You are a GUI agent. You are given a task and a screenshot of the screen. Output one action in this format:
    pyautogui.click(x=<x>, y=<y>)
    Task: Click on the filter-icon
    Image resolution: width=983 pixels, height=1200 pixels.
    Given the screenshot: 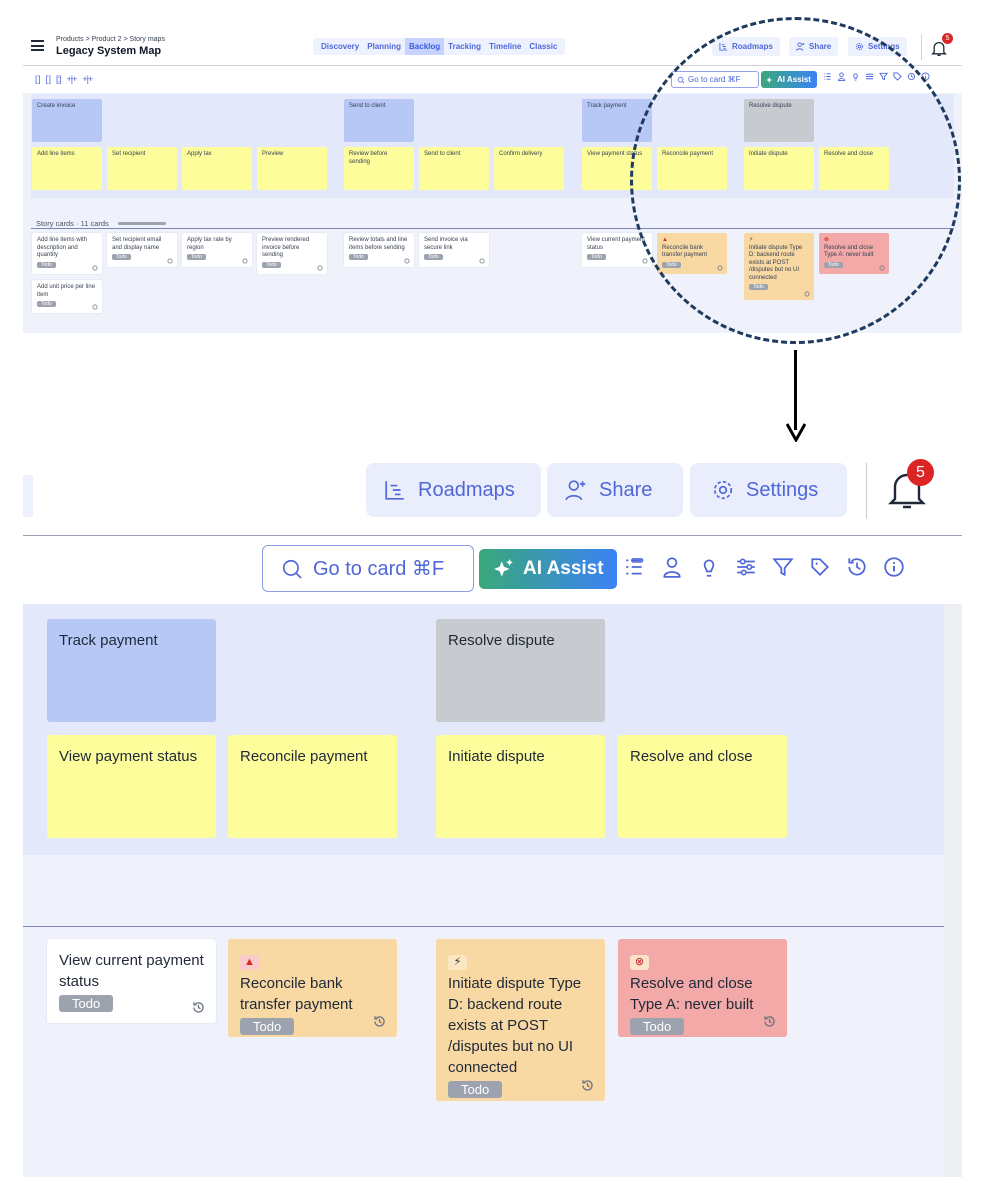 What is the action you would take?
    pyautogui.click(x=783, y=567)
    